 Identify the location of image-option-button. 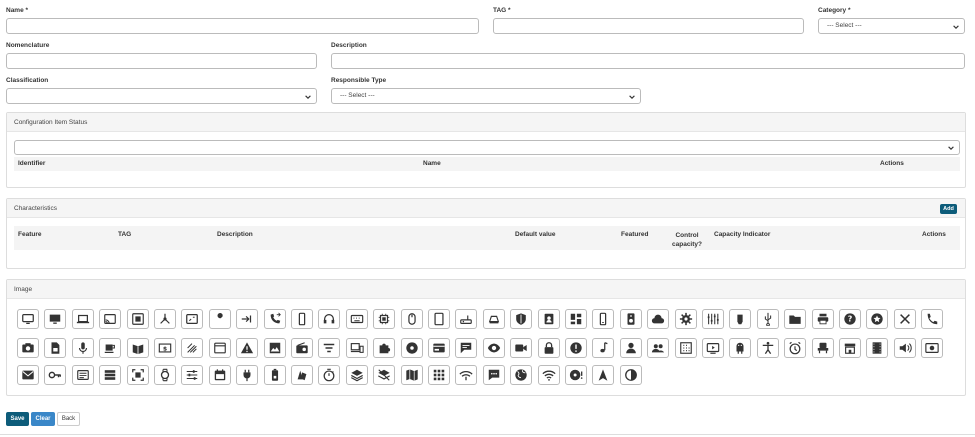
(274, 348).